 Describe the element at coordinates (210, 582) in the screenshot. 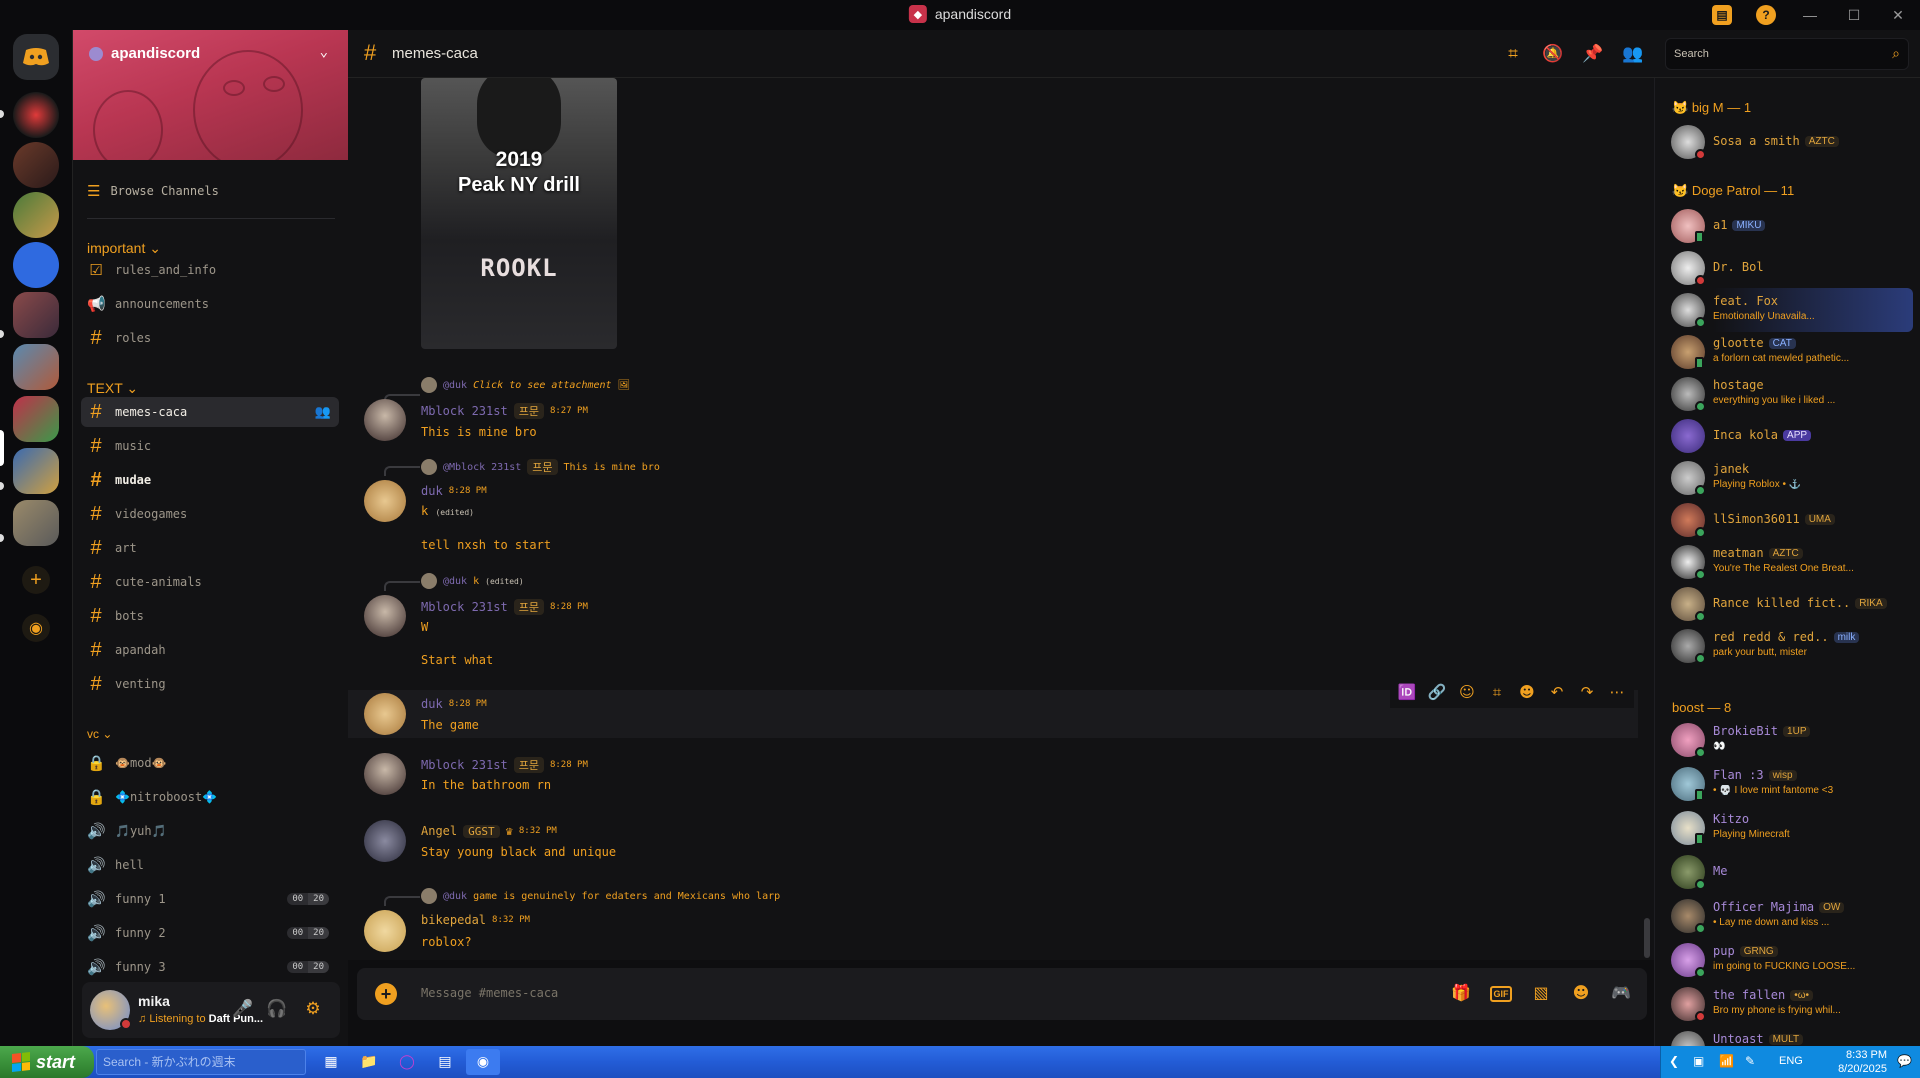

I see `channel-cute-animals: # cute-animals` at that location.